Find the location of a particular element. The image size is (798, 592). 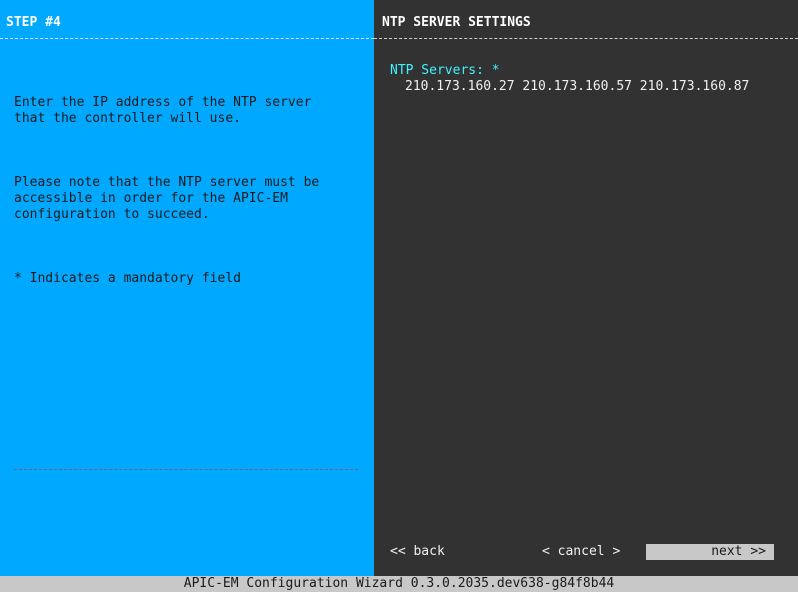

help-bottom-divider is located at coordinates (186, 469).